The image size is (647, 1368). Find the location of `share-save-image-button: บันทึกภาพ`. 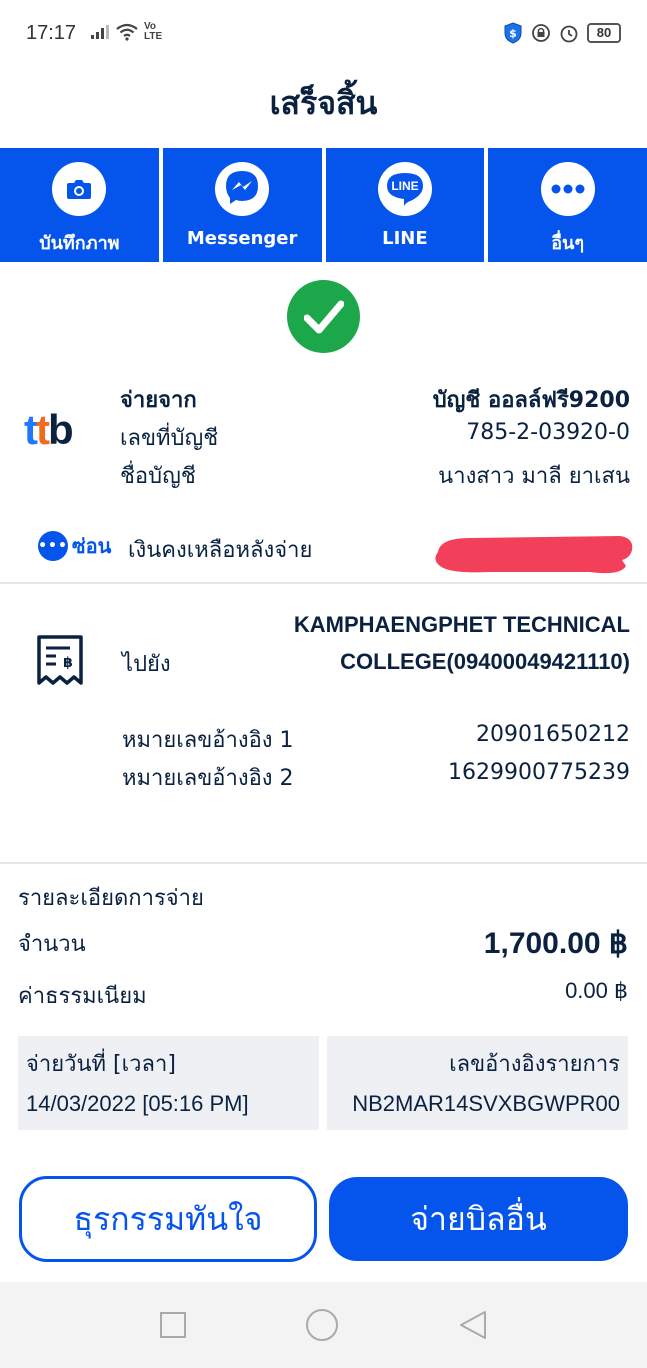

share-save-image-button: บันทึกภาพ is located at coordinates (79, 205).